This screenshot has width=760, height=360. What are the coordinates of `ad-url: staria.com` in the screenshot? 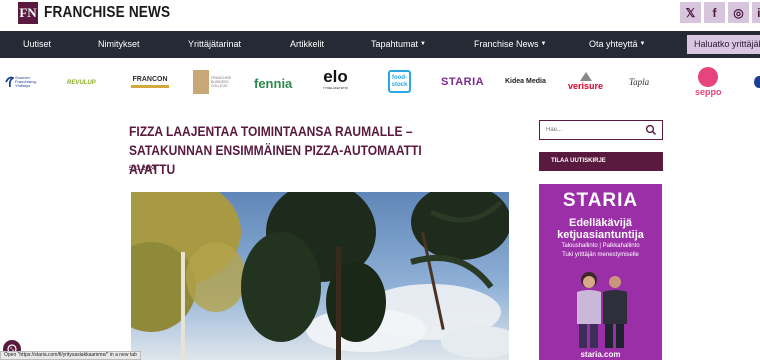 It's located at (600, 354).